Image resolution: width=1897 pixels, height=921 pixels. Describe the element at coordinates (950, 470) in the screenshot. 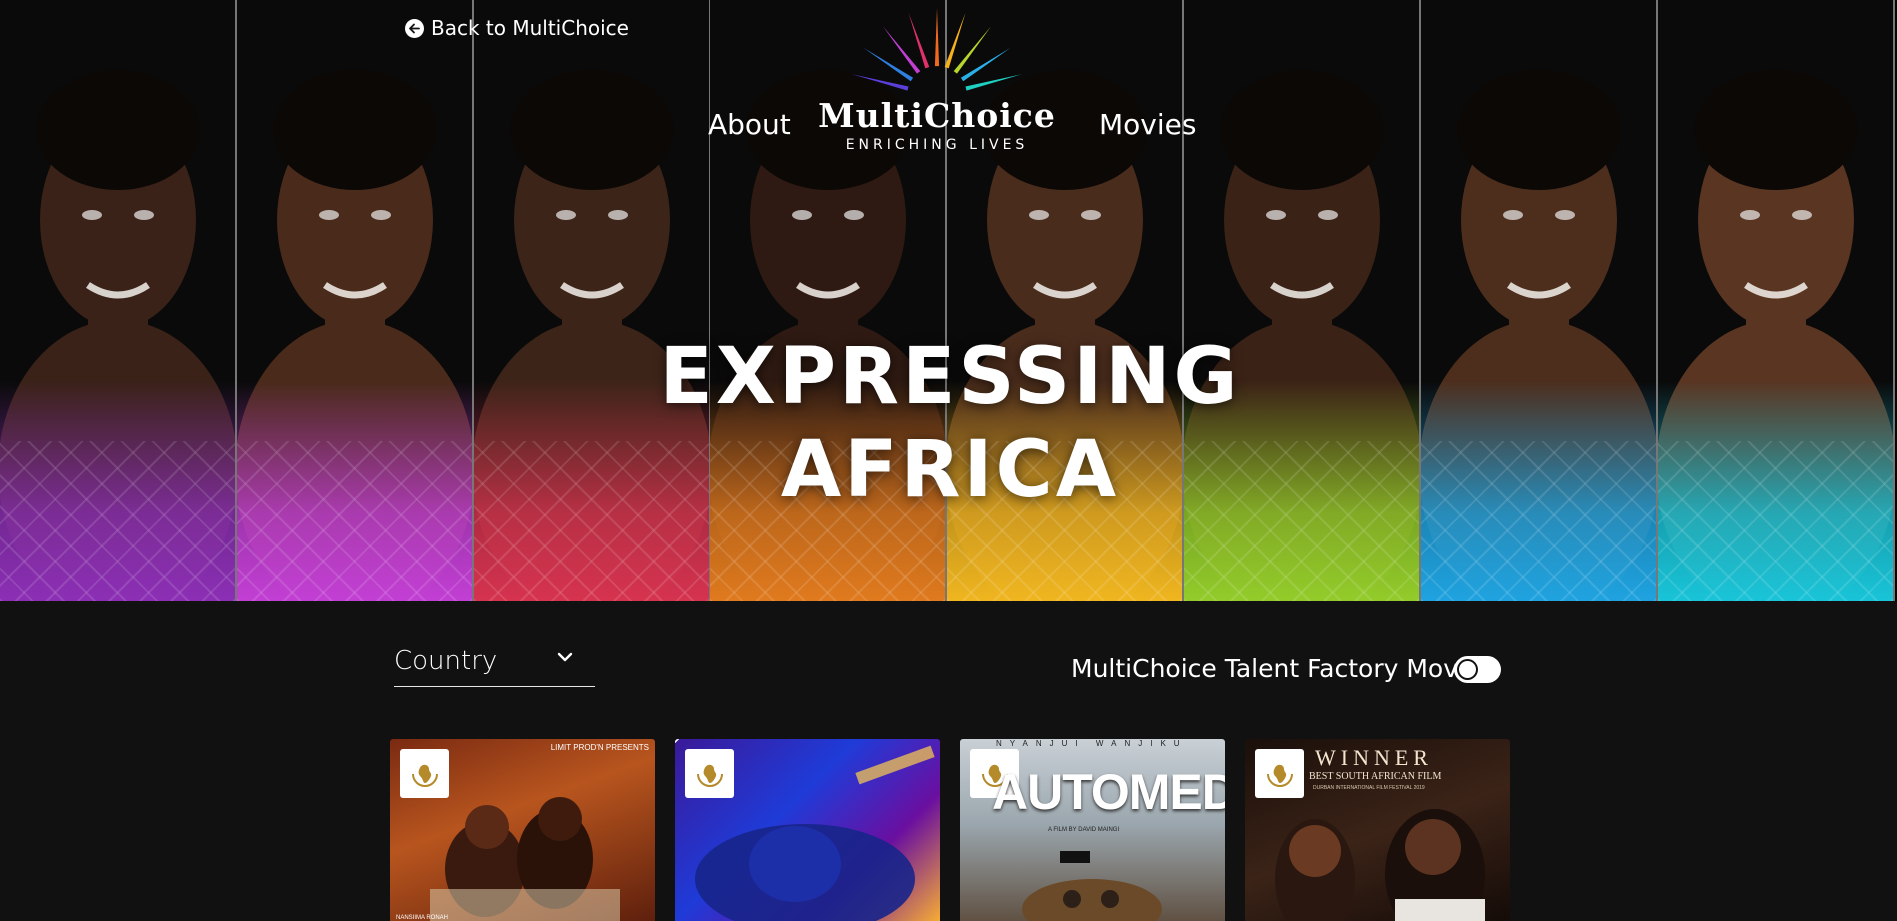

I see `hero-title-line2: Africa` at that location.